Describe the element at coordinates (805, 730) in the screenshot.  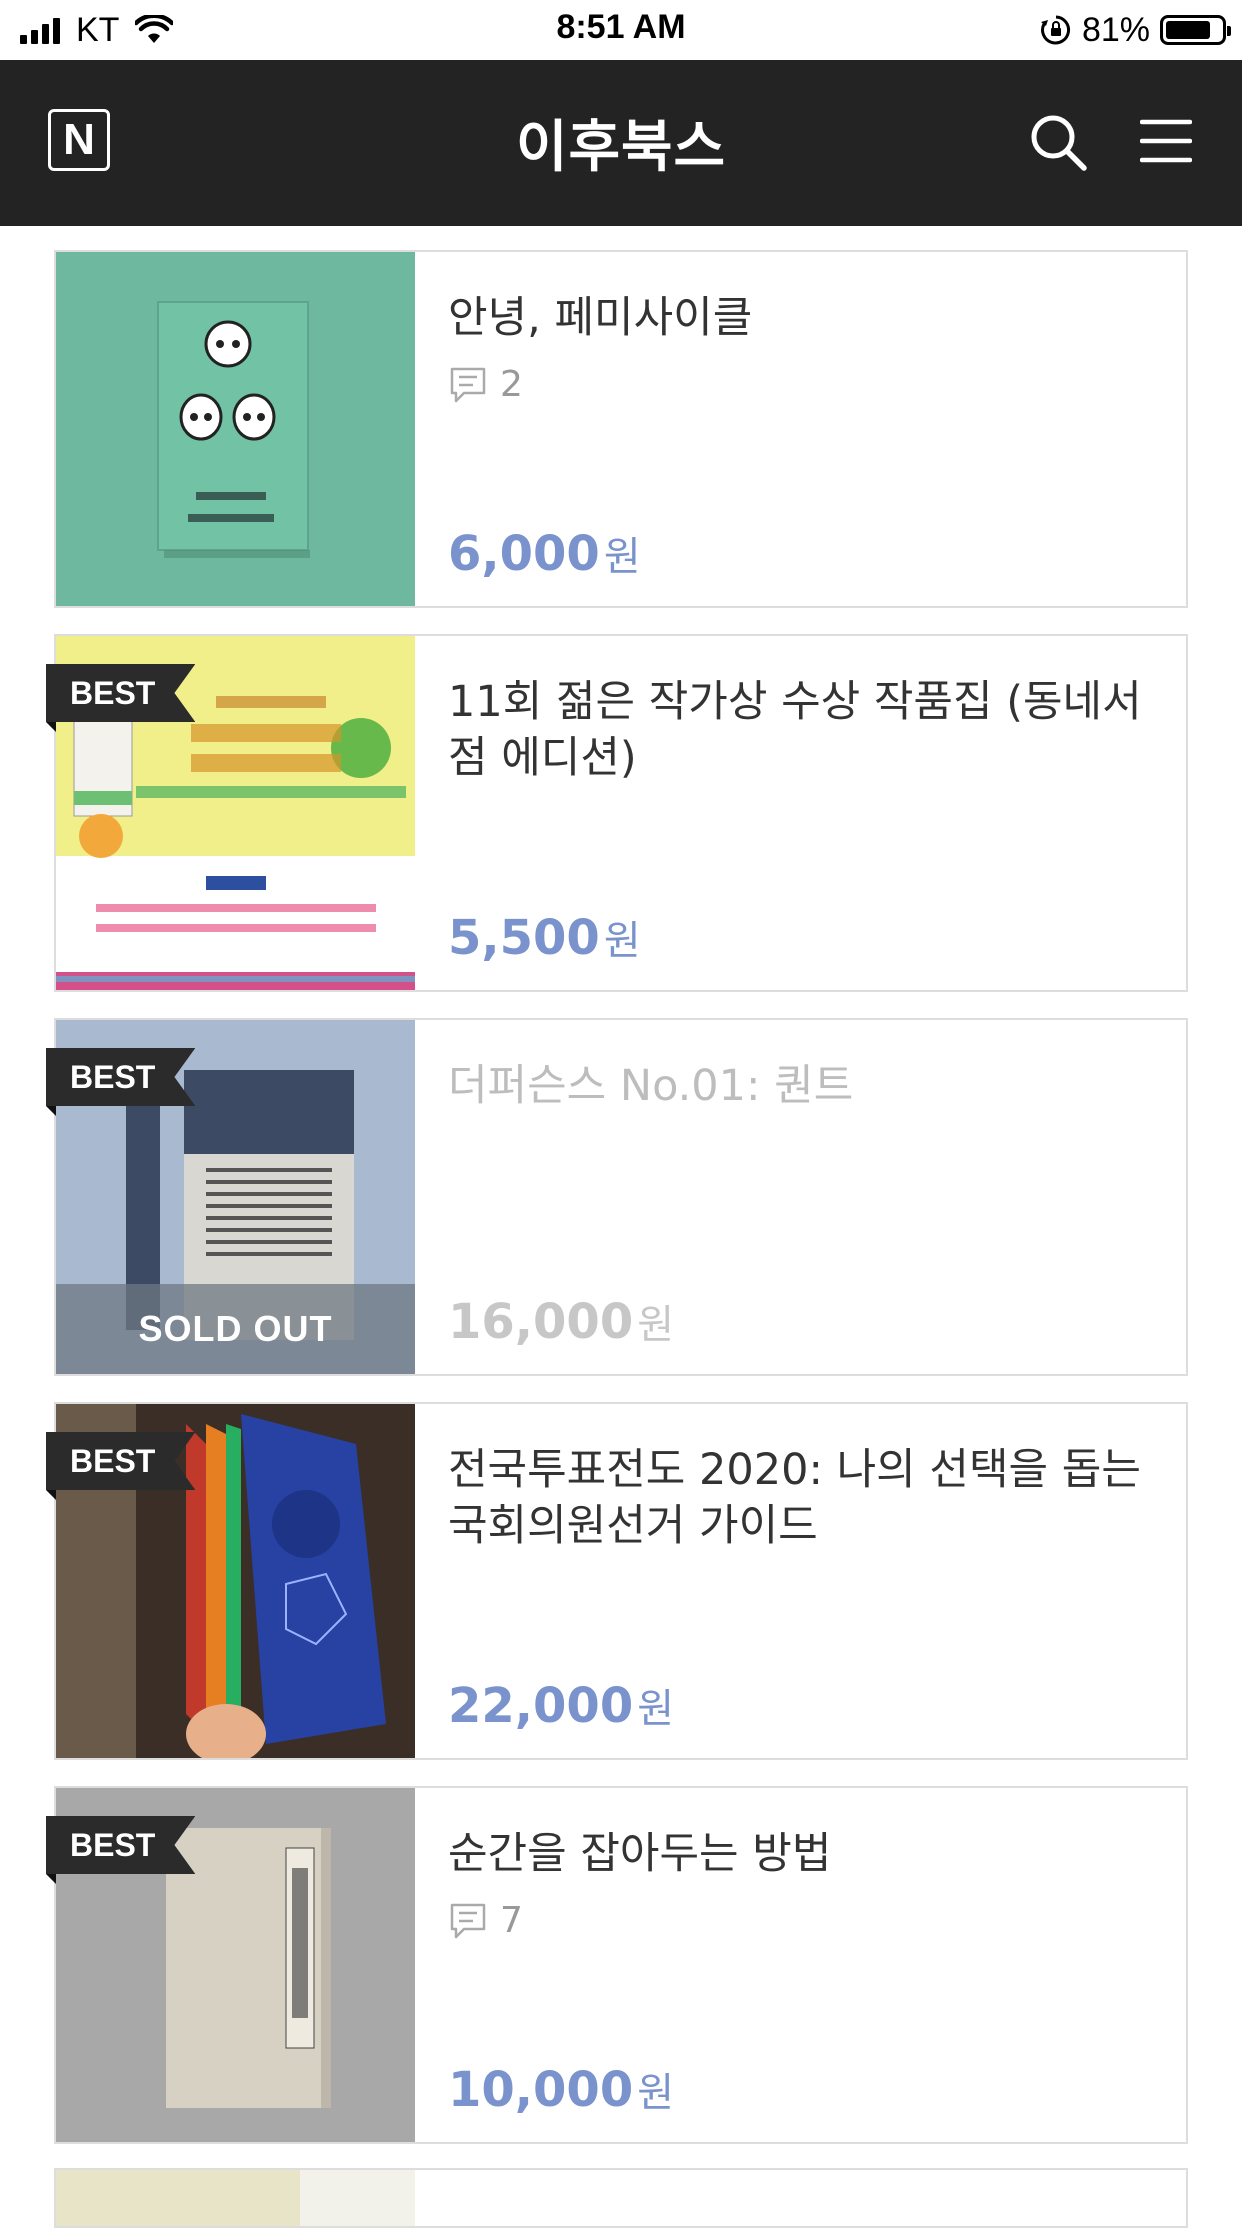
I see `book-title: 11회 젊은 작가상 수상 작품집 (동네서점 에디션)` at that location.